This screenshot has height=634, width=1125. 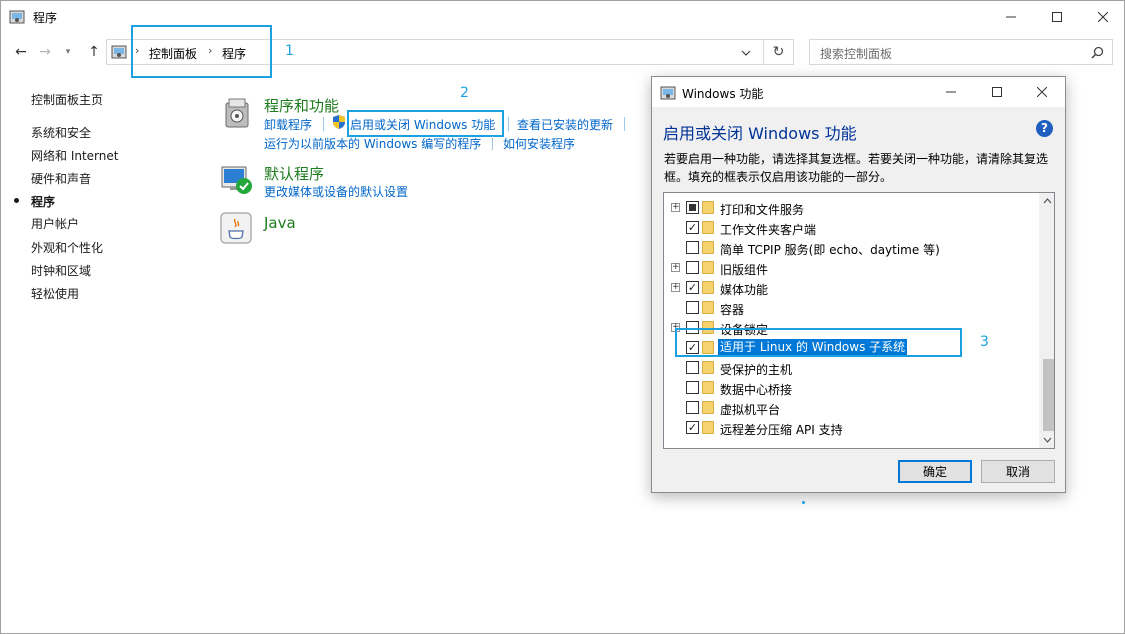 What do you see at coordinates (723, 94) in the screenshot?
I see `dialog-title: Windows 功能` at bounding box center [723, 94].